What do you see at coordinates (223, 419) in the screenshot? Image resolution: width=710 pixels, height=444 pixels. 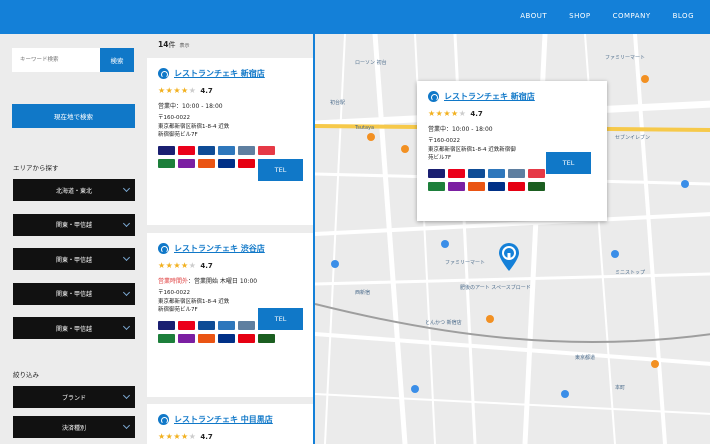 I see `store-name-link: レストランチェキ 中目黒店` at bounding box center [223, 419].